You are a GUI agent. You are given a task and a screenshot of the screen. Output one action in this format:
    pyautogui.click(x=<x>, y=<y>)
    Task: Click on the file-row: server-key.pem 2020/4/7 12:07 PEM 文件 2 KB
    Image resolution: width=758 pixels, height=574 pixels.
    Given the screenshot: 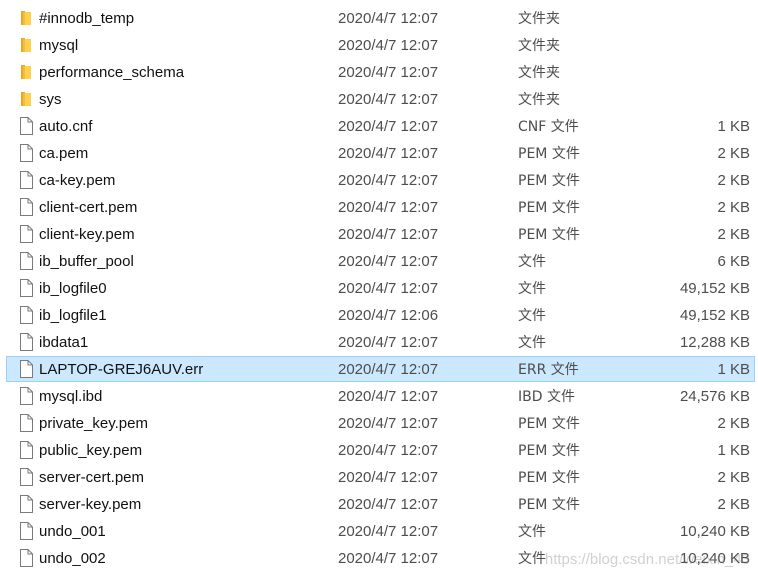 What is the action you would take?
    pyautogui.click(x=380, y=504)
    